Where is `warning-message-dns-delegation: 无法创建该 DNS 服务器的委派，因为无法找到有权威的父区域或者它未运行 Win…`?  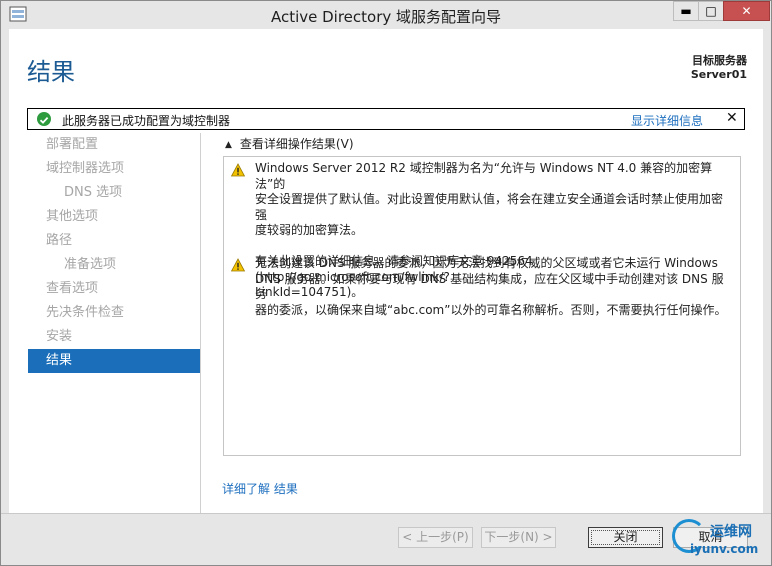
warning-message-dns-delegation: 无法创建该 DNS 服务器的委派，因为无法找到有权威的父区域或者它未运行 Win… is located at coordinates (492, 287).